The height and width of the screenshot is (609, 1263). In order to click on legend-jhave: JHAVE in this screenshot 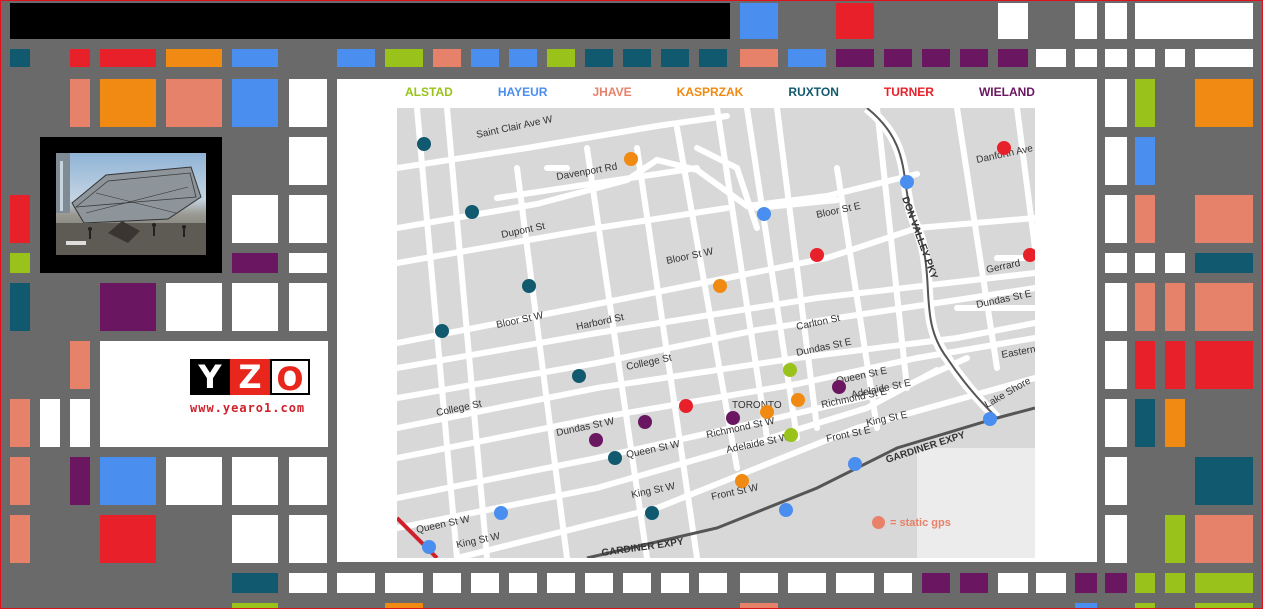, I will do `click(611, 92)`.